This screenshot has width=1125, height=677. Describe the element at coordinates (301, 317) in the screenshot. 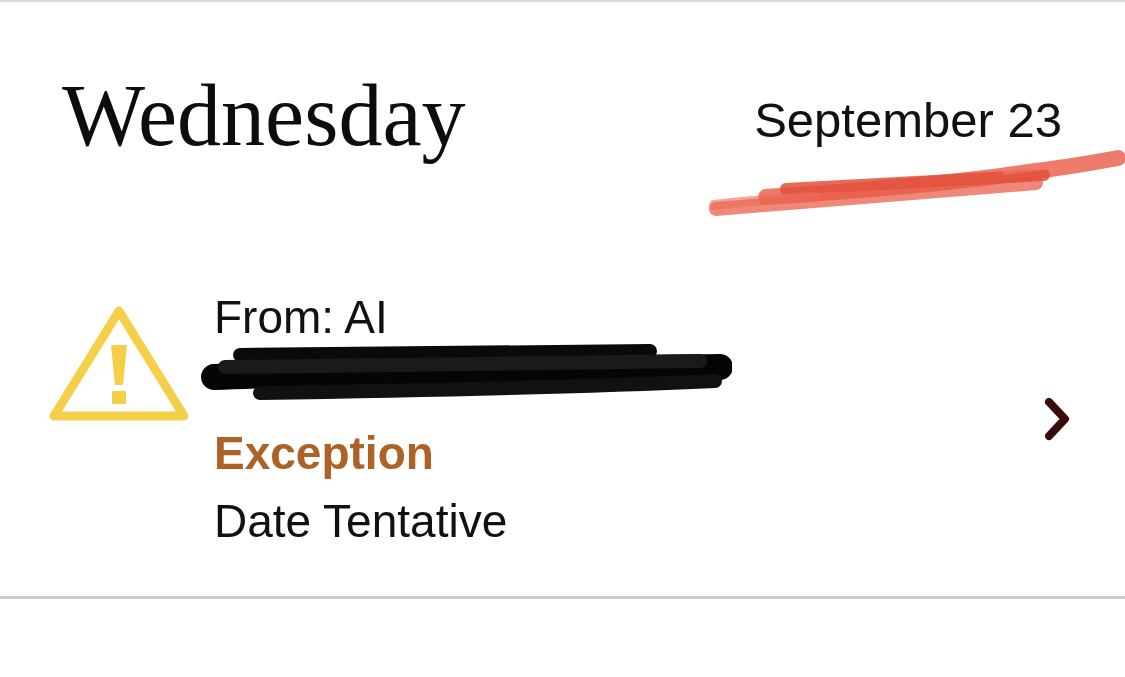

I see `sender-text: From: AI` at that location.